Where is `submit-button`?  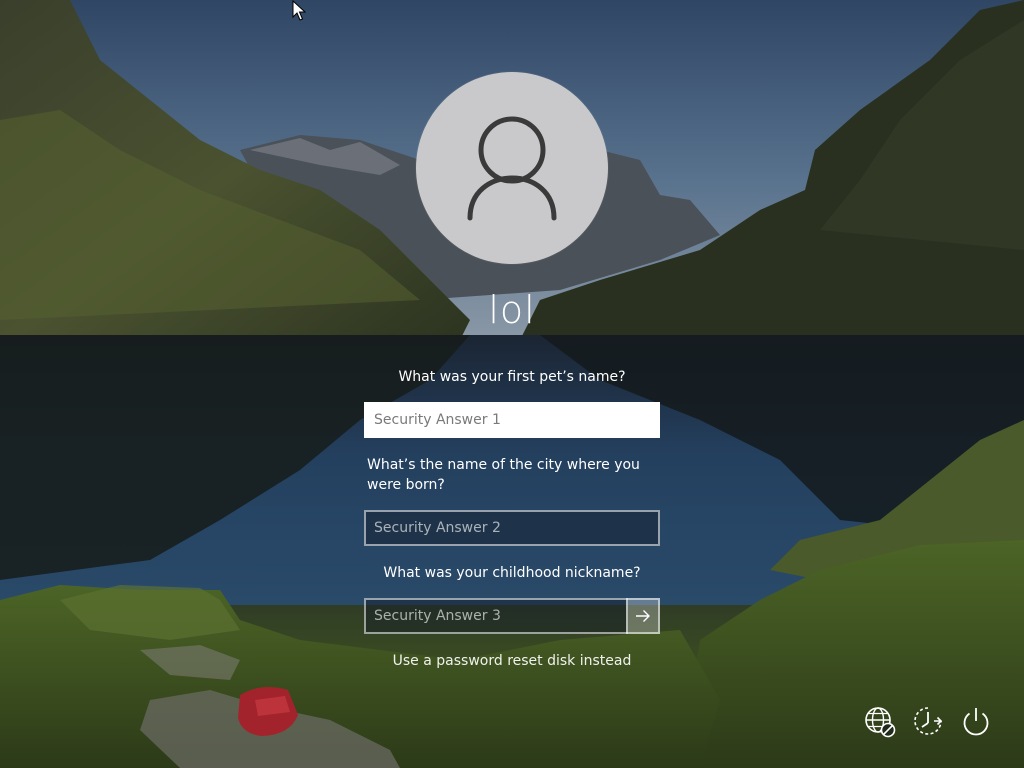 submit-button is located at coordinates (643, 616).